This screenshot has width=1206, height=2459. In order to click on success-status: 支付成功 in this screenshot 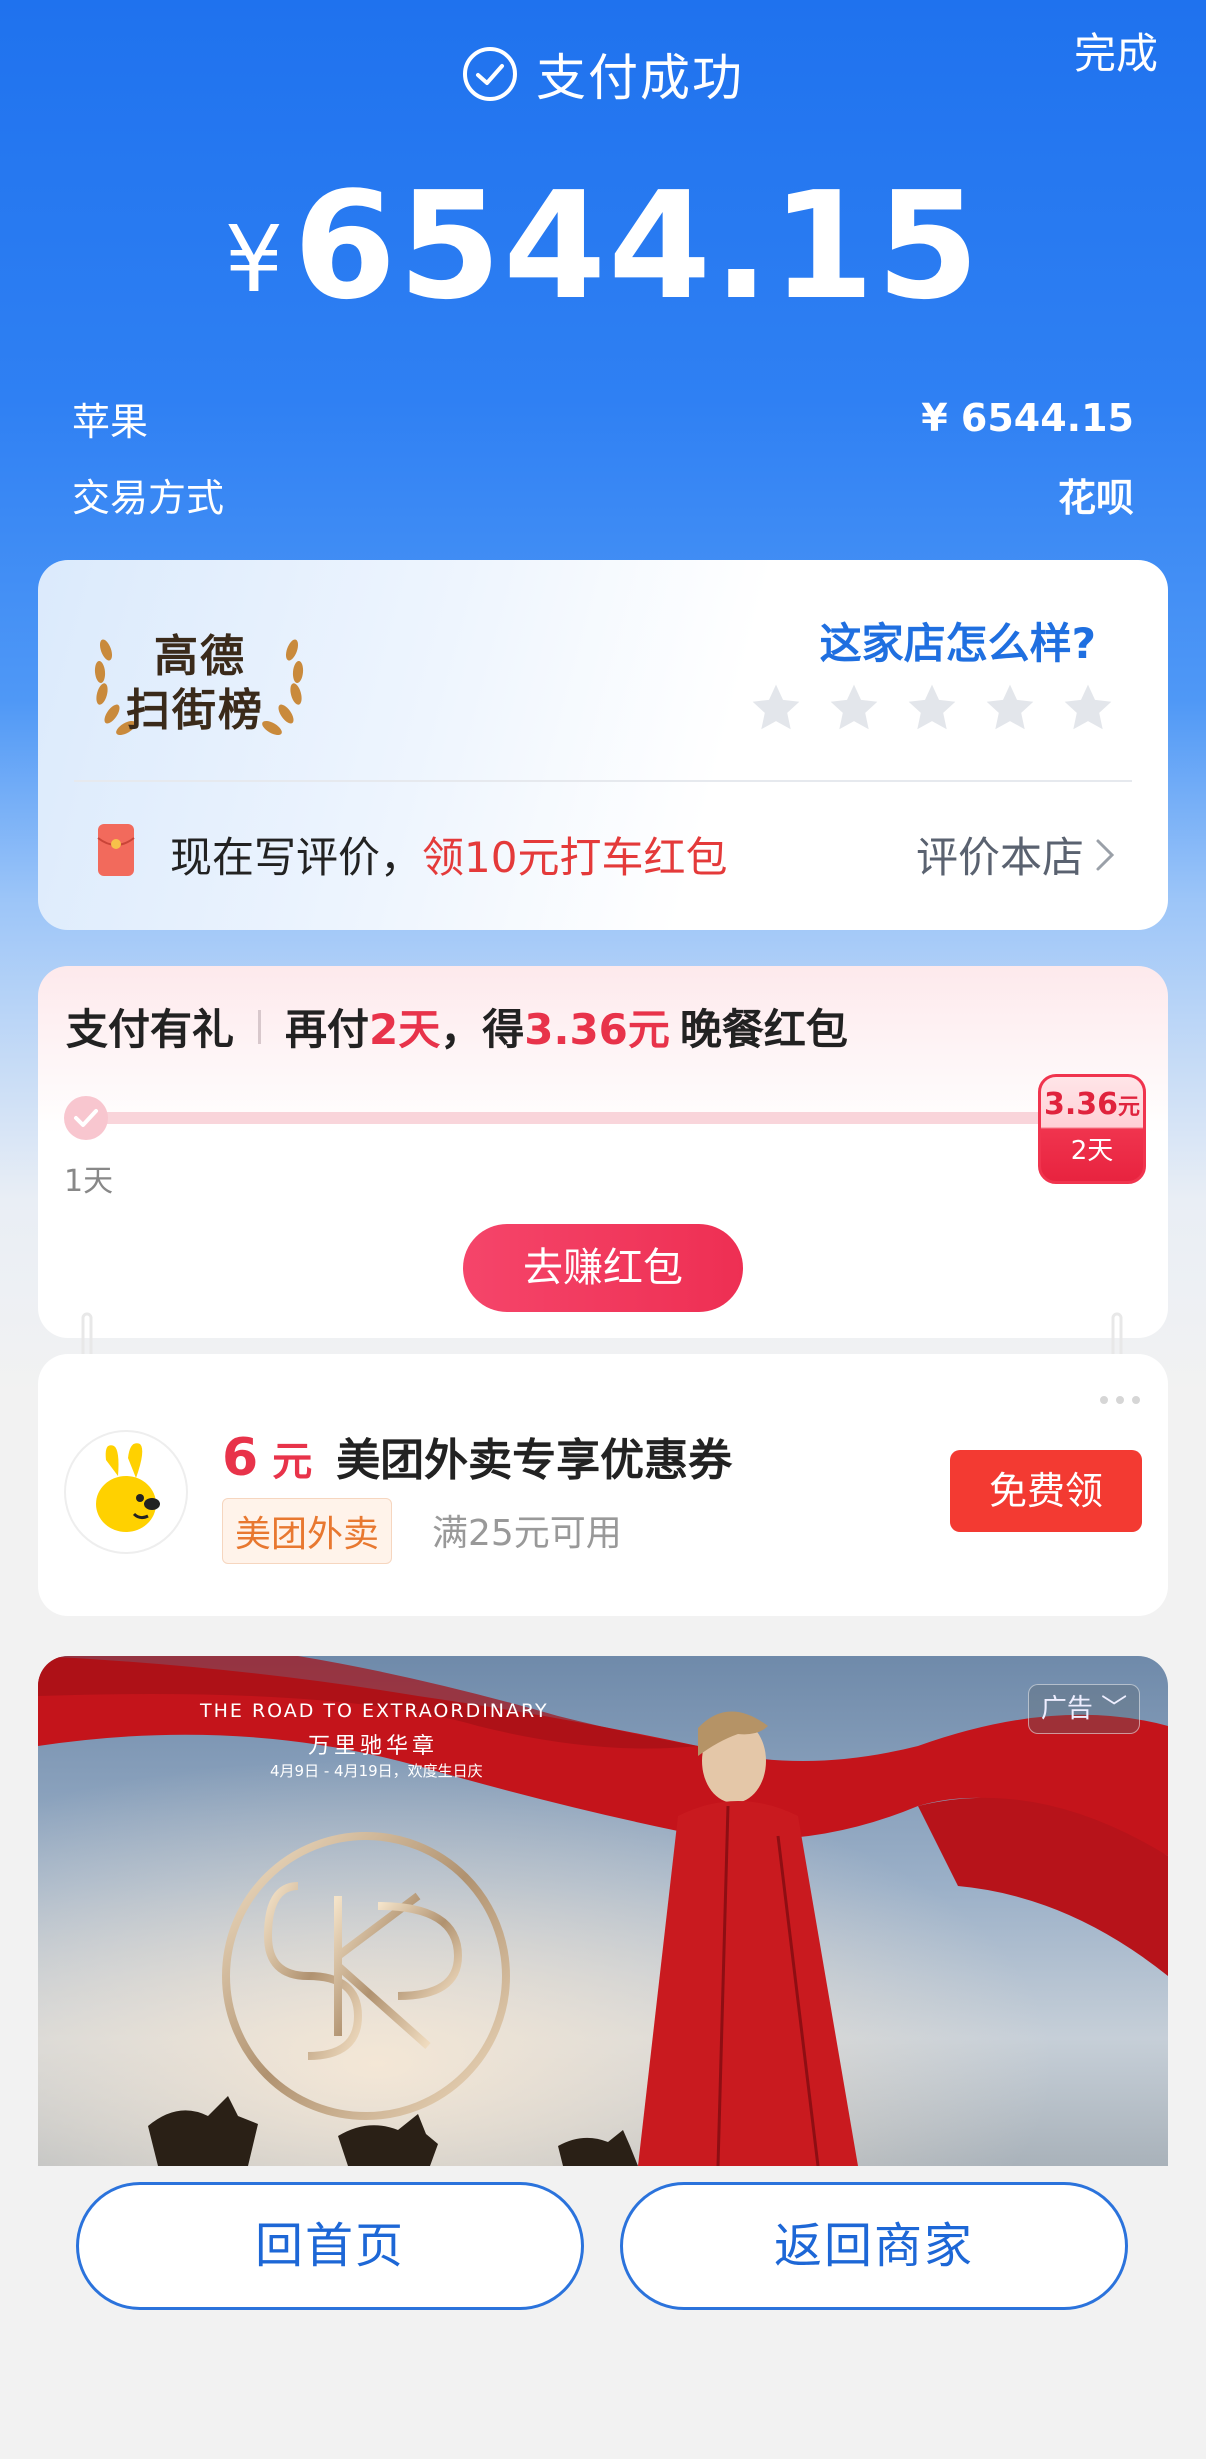, I will do `click(603, 74)`.